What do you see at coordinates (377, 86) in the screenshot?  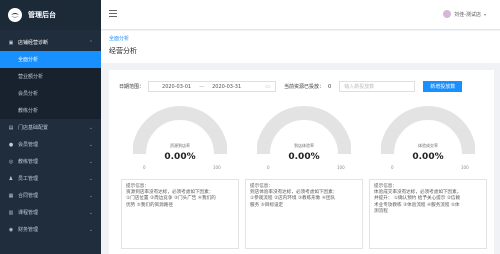 I see `new-placement-input` at bounding box center [377, 86].